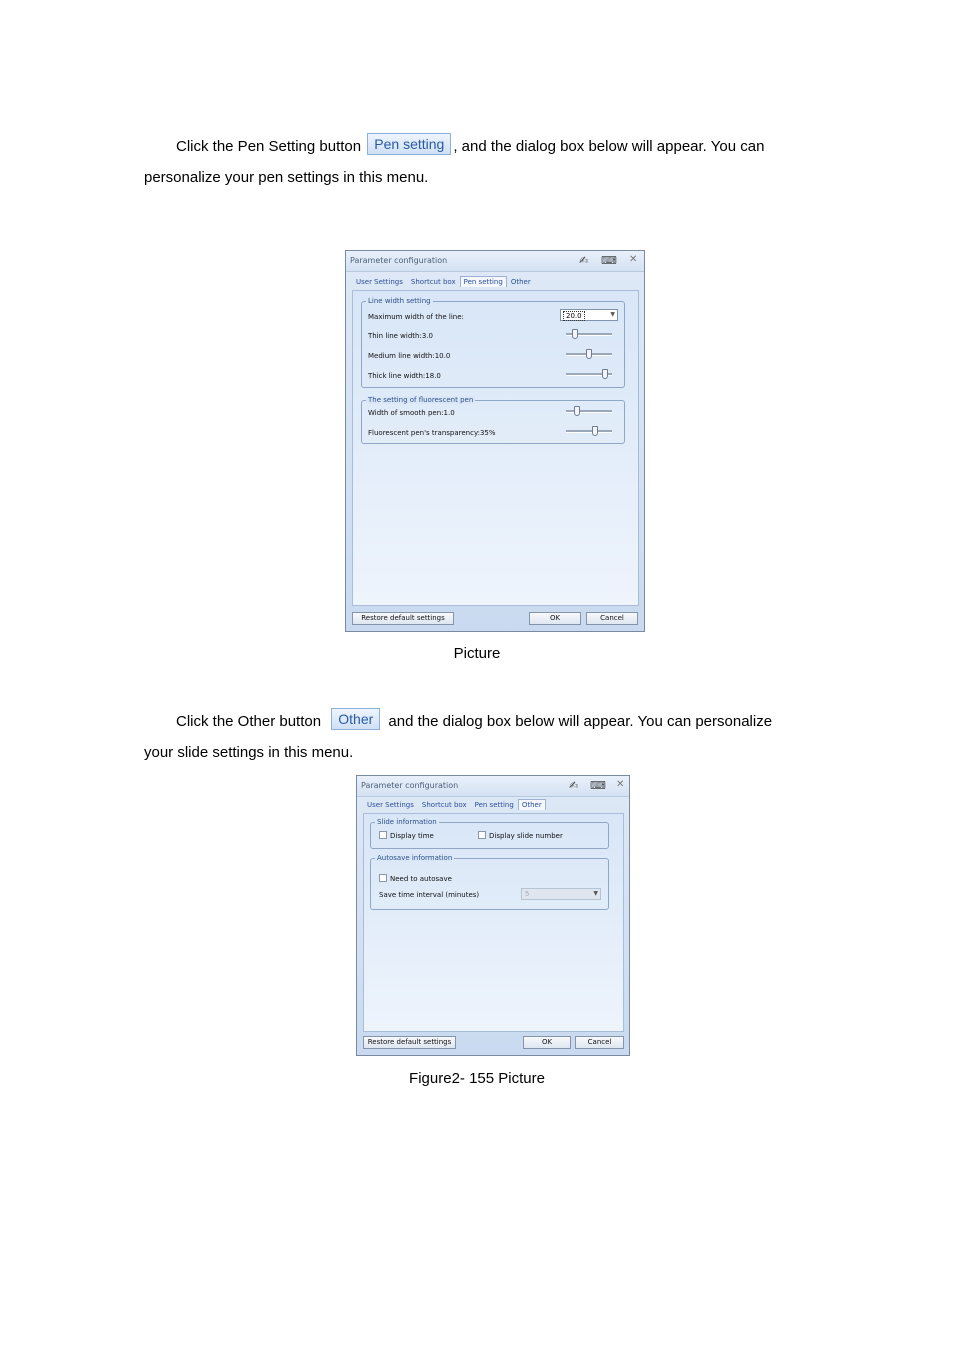 This screenshot has width=954, height=1350. I want to click on need-autosave-checkbox: Need to autosave, so click(415, 878).